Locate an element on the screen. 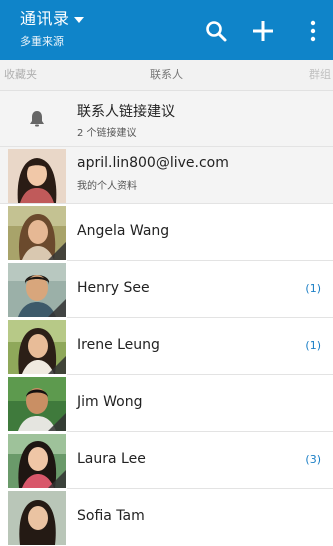  tab-groups: 群组 is located at coordinates (321, 75).